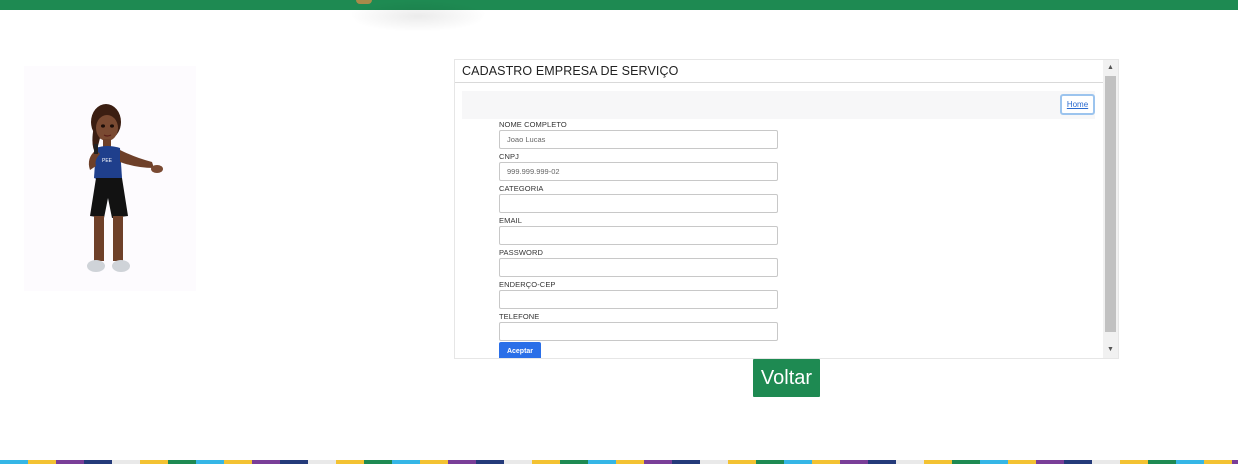 This screenshot has width=1238, height=464. What do you see at coordinates (107, 161) in the screenshot?
I see `svg-text: PEE` at bounding box center [107, 161].